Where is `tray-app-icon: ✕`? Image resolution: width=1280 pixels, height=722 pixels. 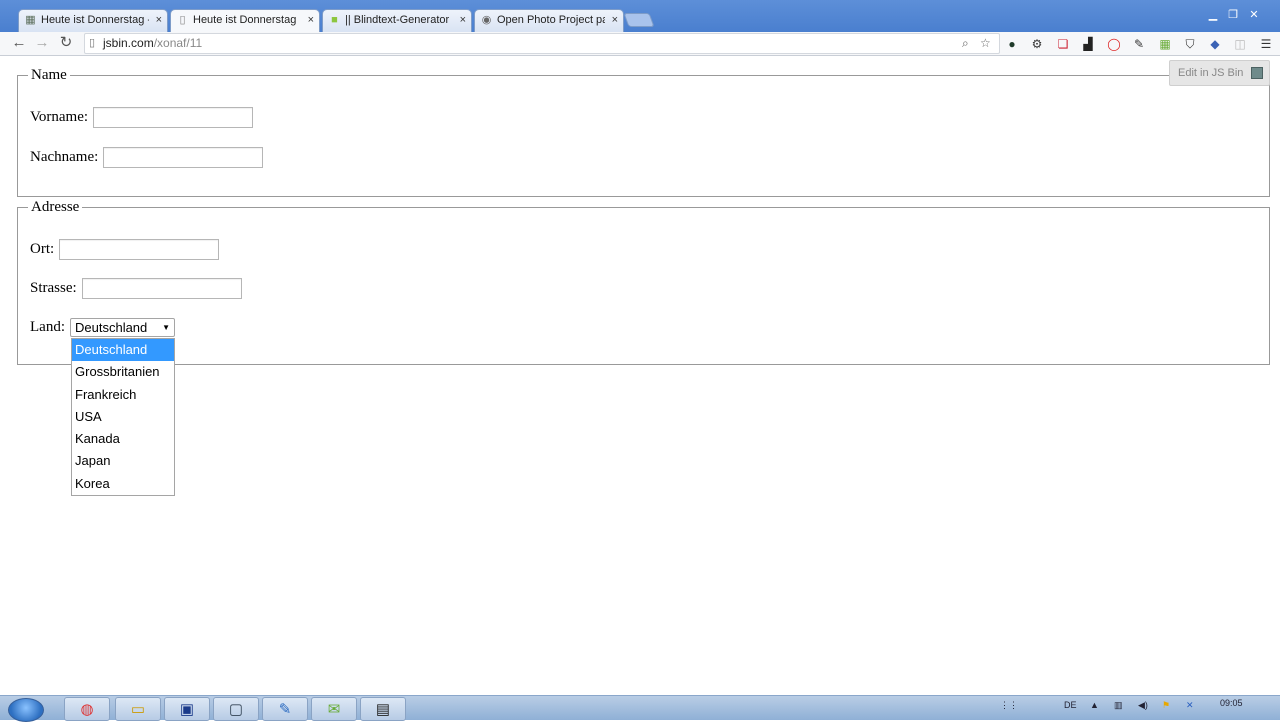
tray-app-icon: ✕ is located at coordinates (1190, 705).